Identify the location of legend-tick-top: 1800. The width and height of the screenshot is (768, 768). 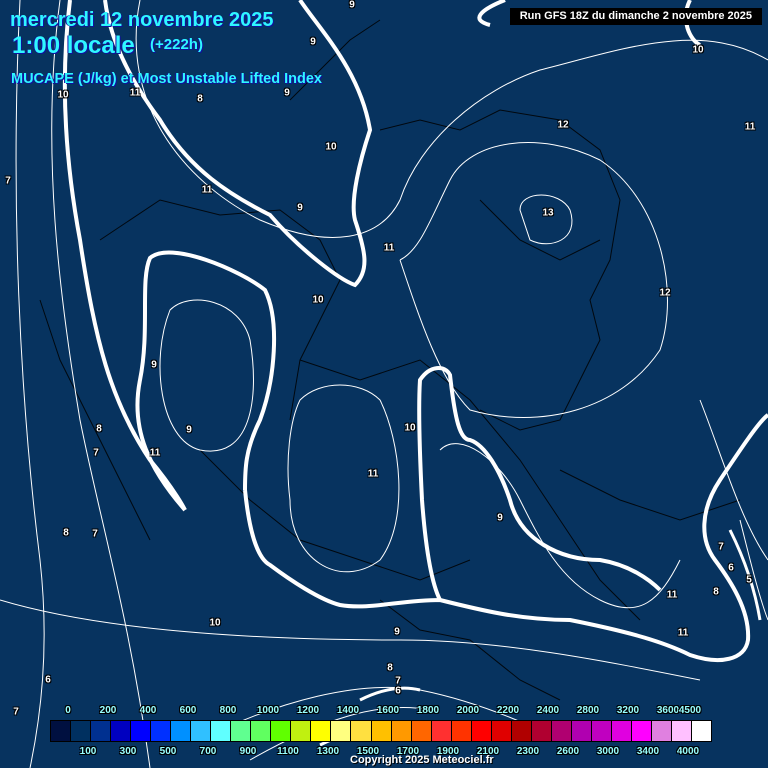
(428, 710).